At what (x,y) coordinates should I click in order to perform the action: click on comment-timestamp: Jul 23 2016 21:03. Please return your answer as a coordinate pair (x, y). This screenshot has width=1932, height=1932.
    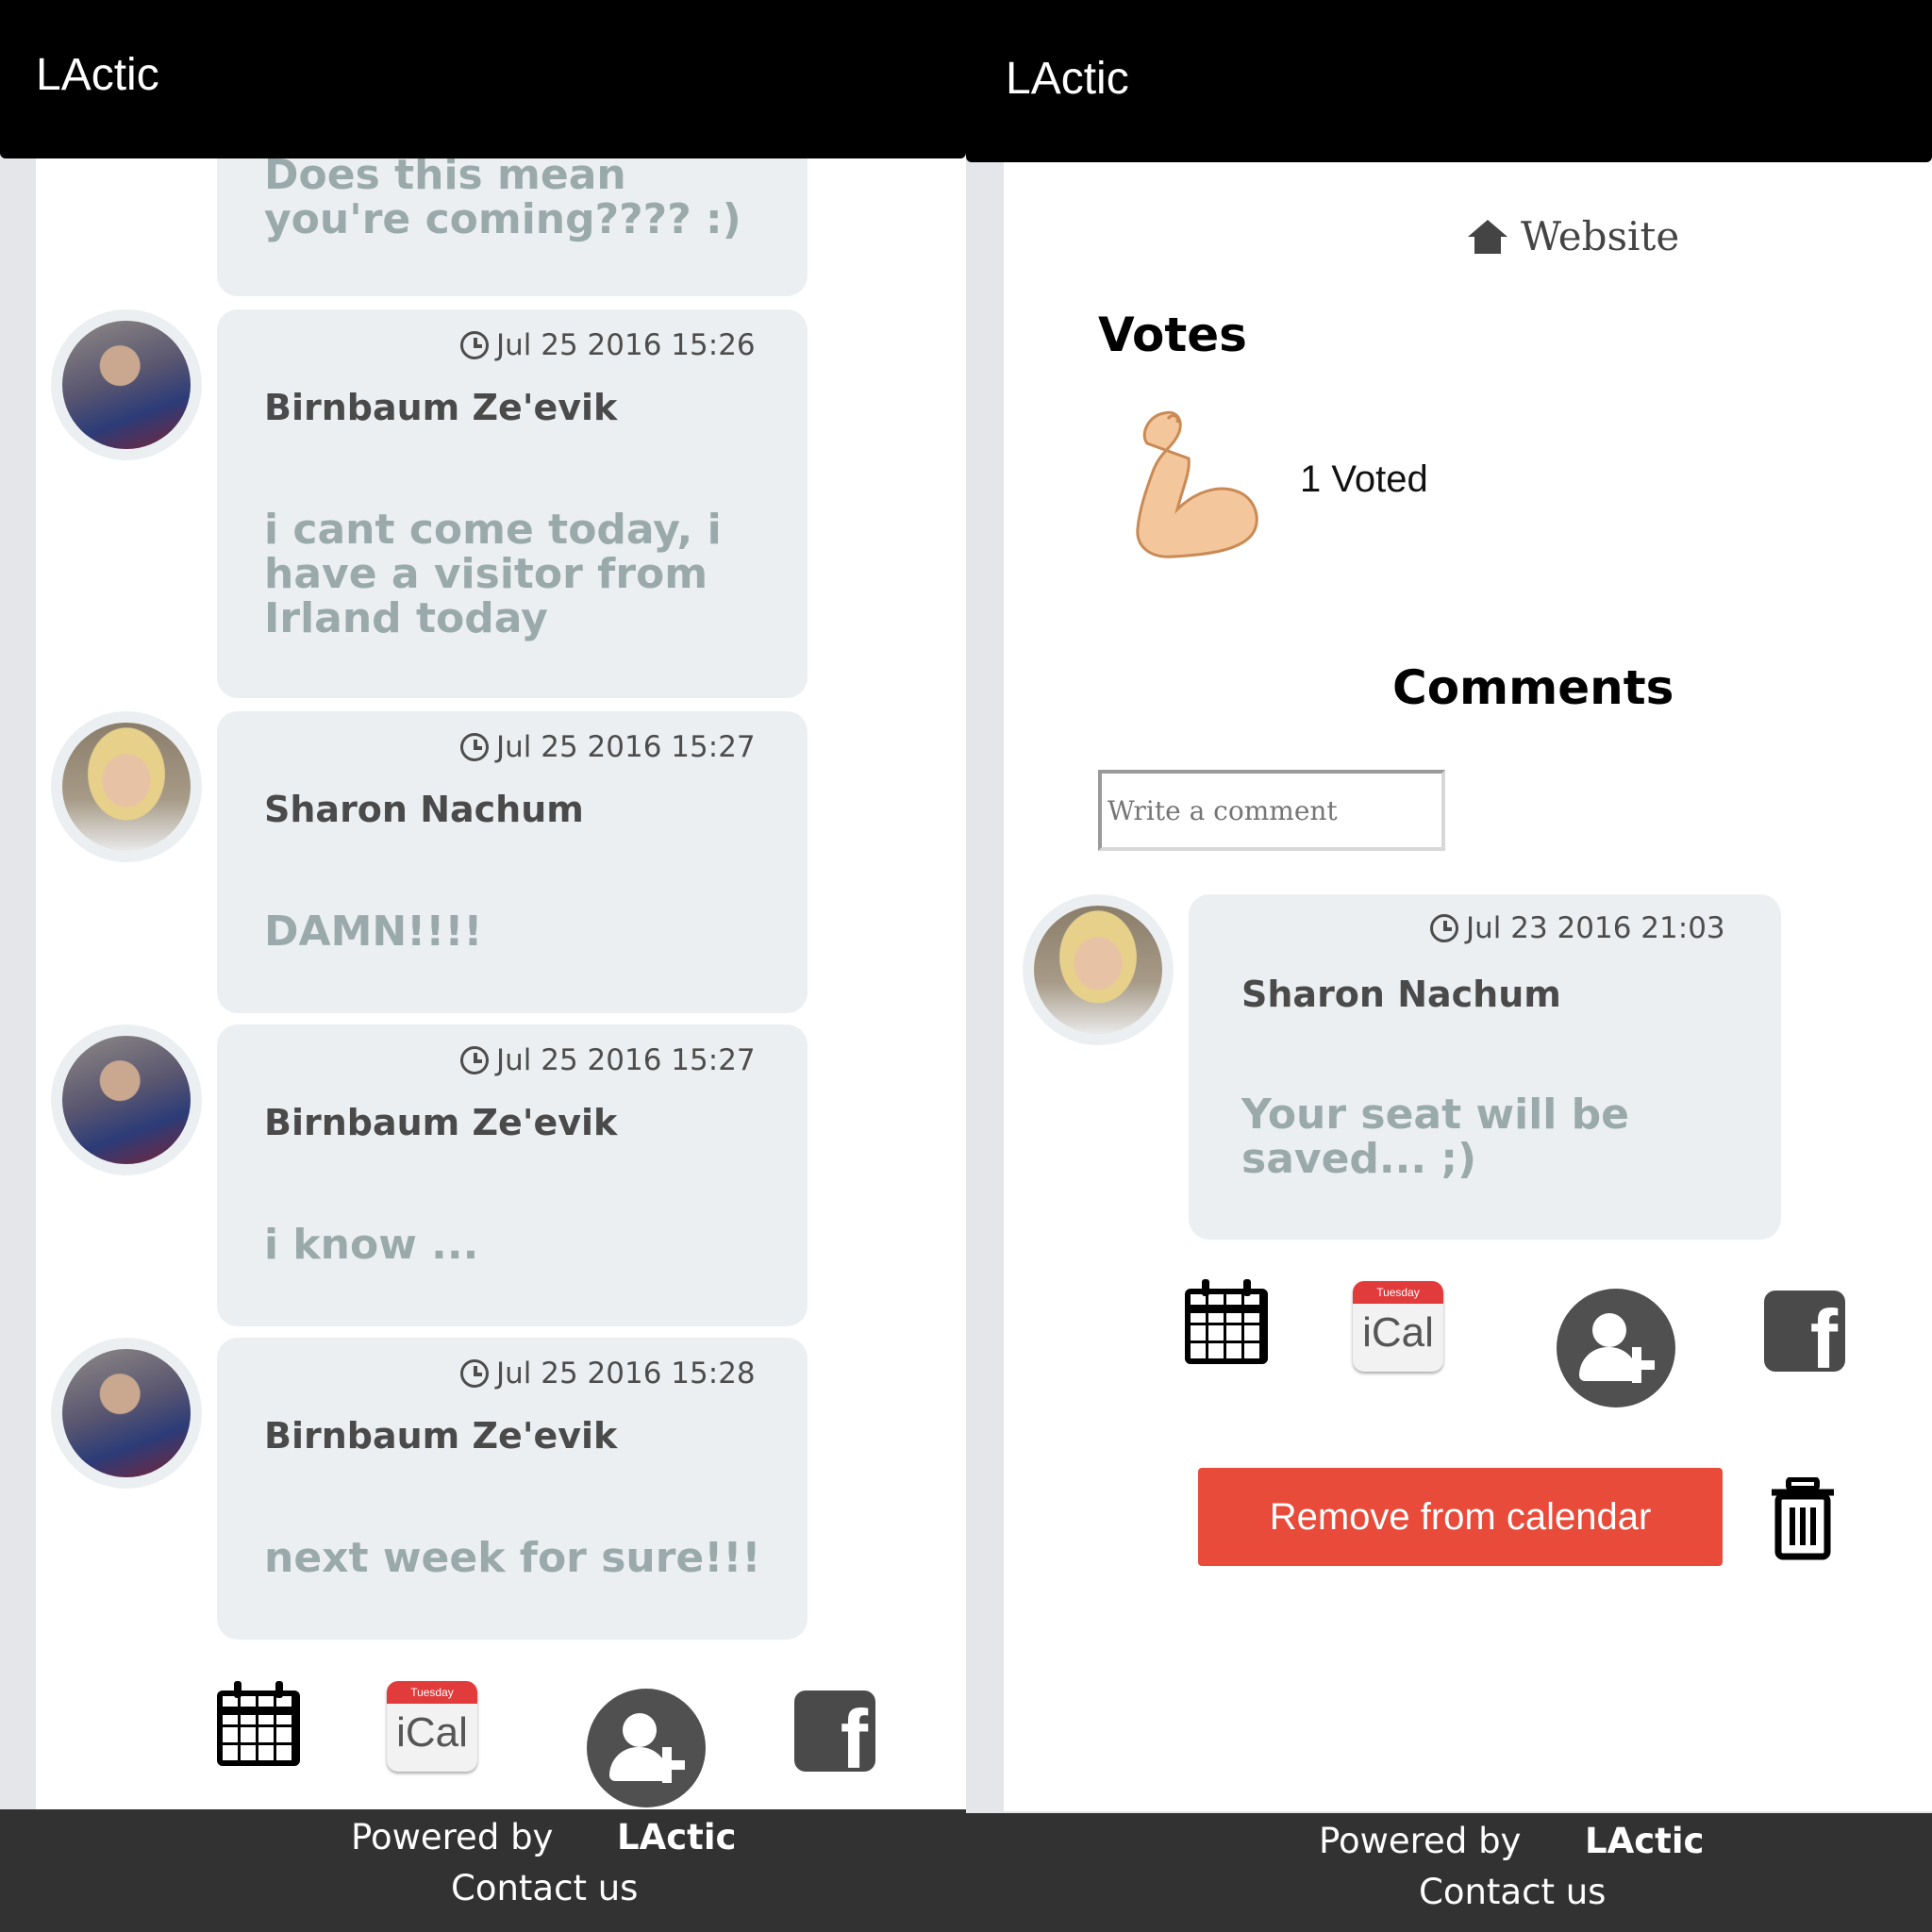
    Looking at the image, I should click on (1577, 928).